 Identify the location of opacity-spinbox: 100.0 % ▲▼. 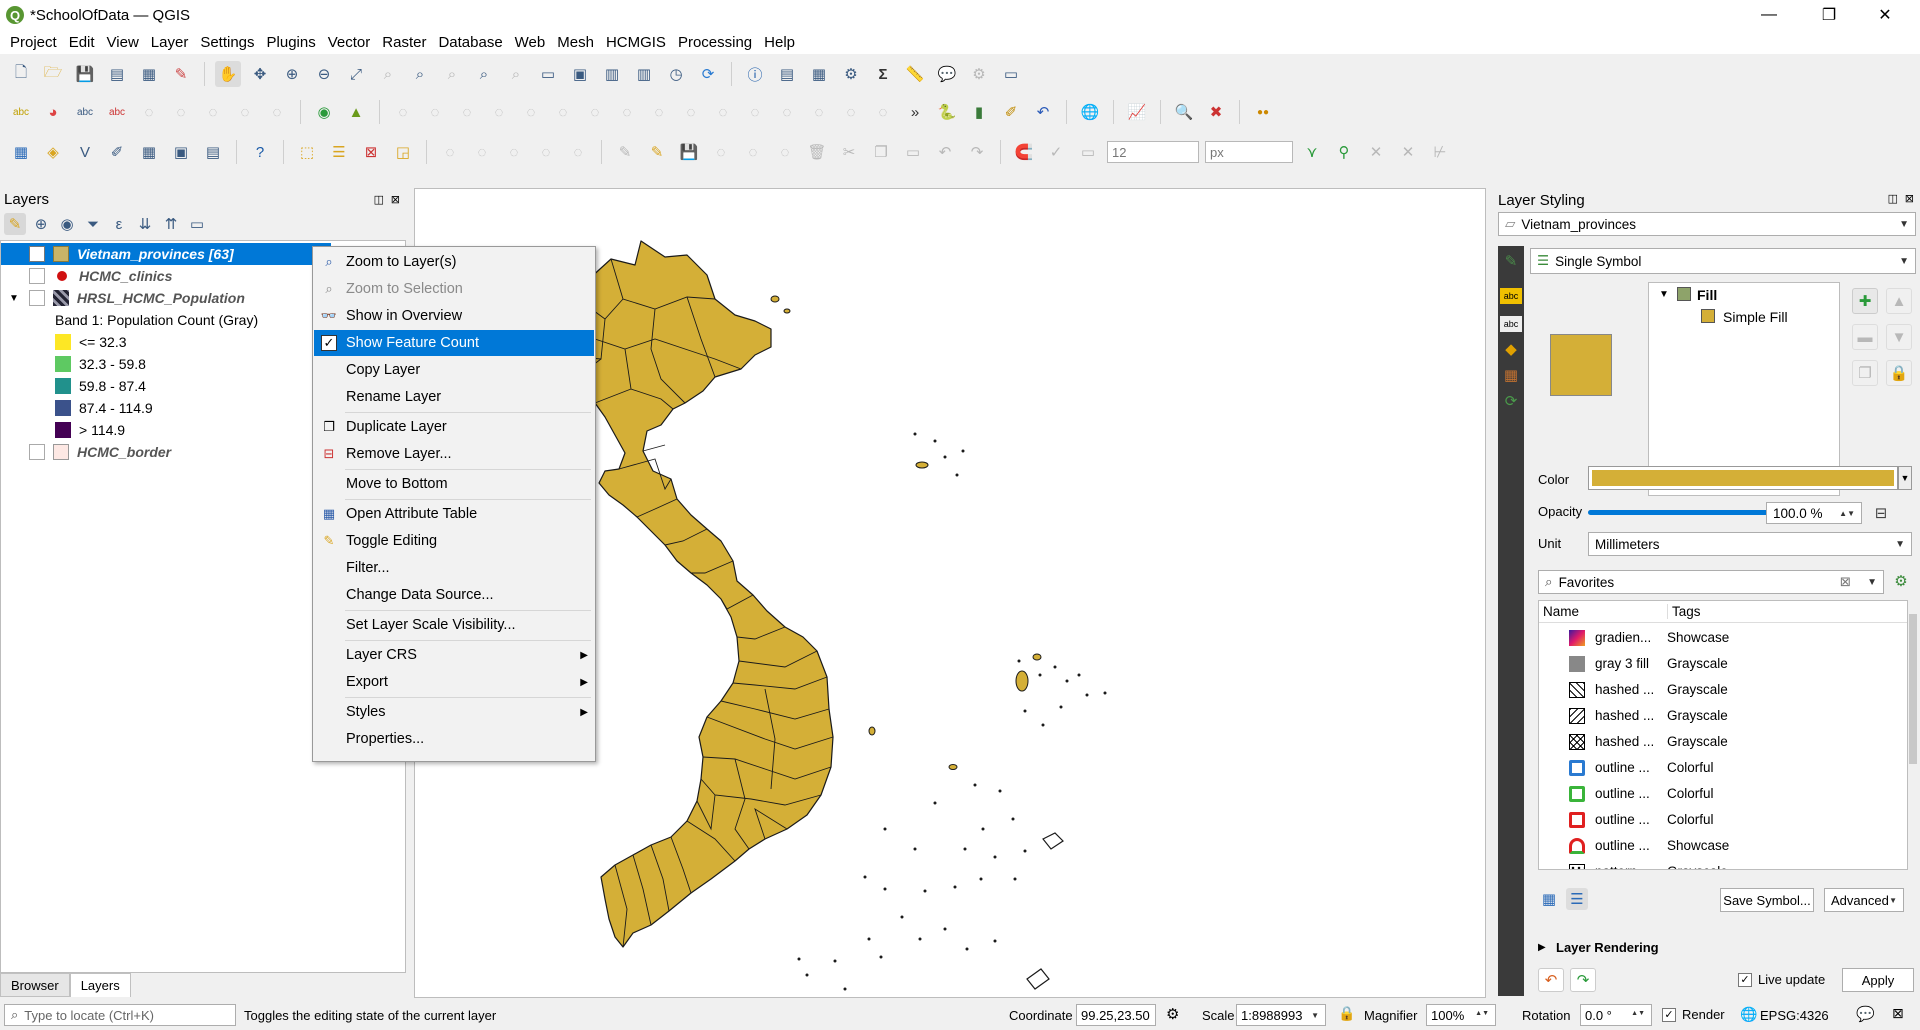
(1814, 513).